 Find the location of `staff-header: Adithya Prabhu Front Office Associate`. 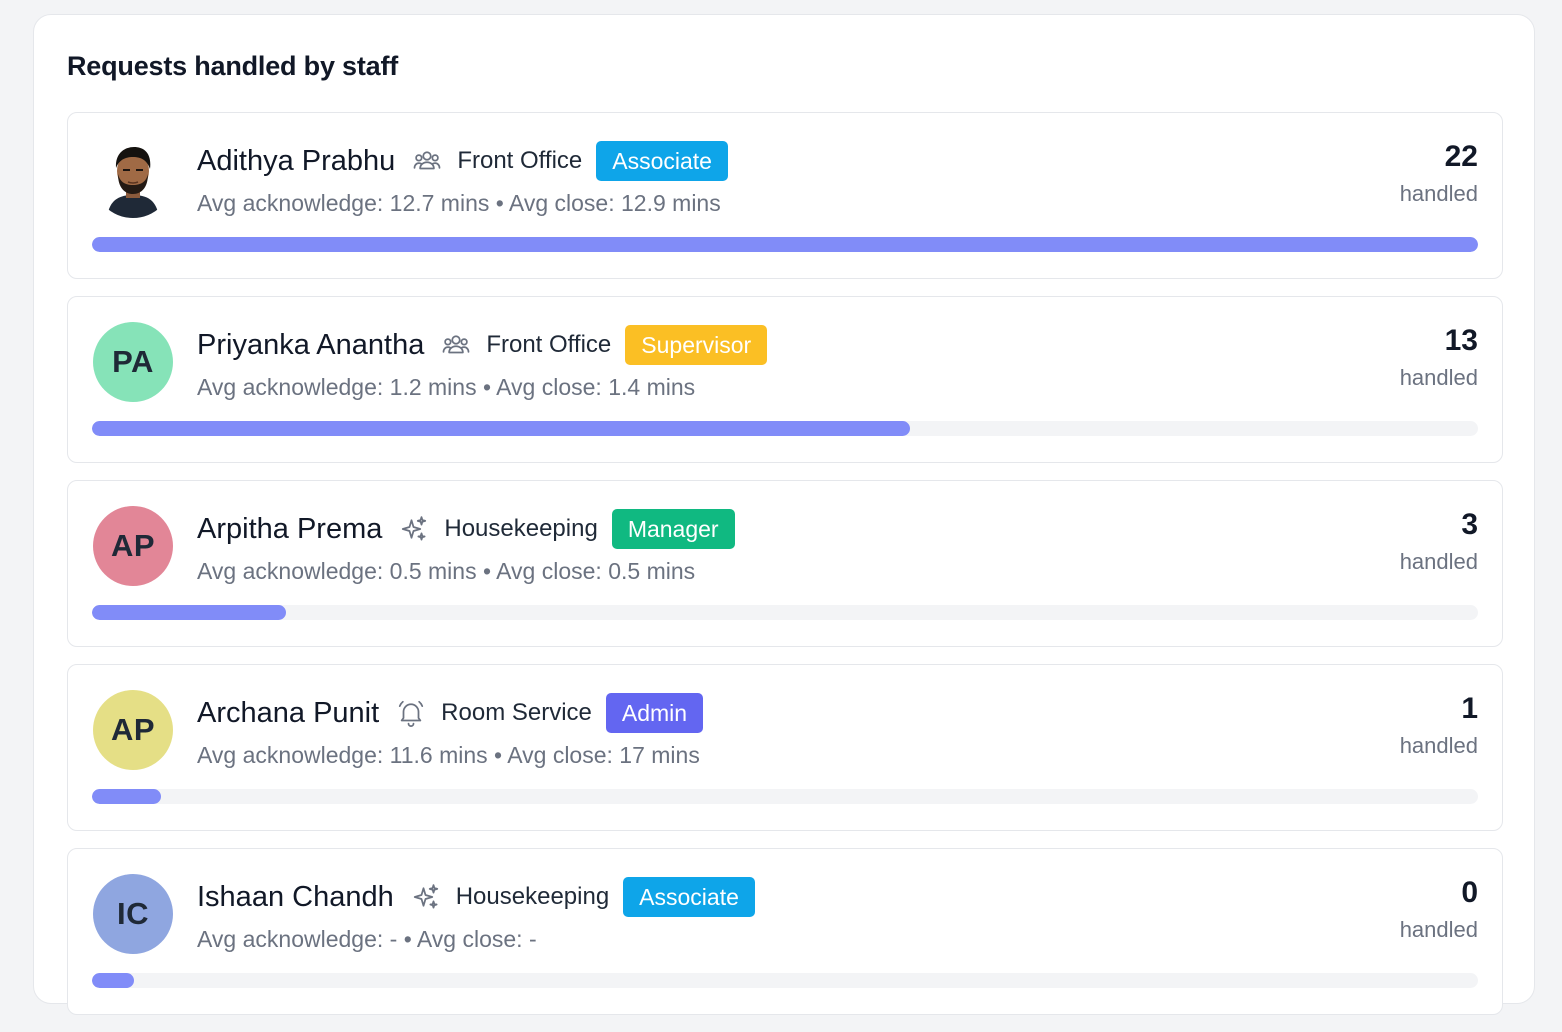

staff-header: Adithya Prabhu Front Office Associate is located at coordinates (462, 161).